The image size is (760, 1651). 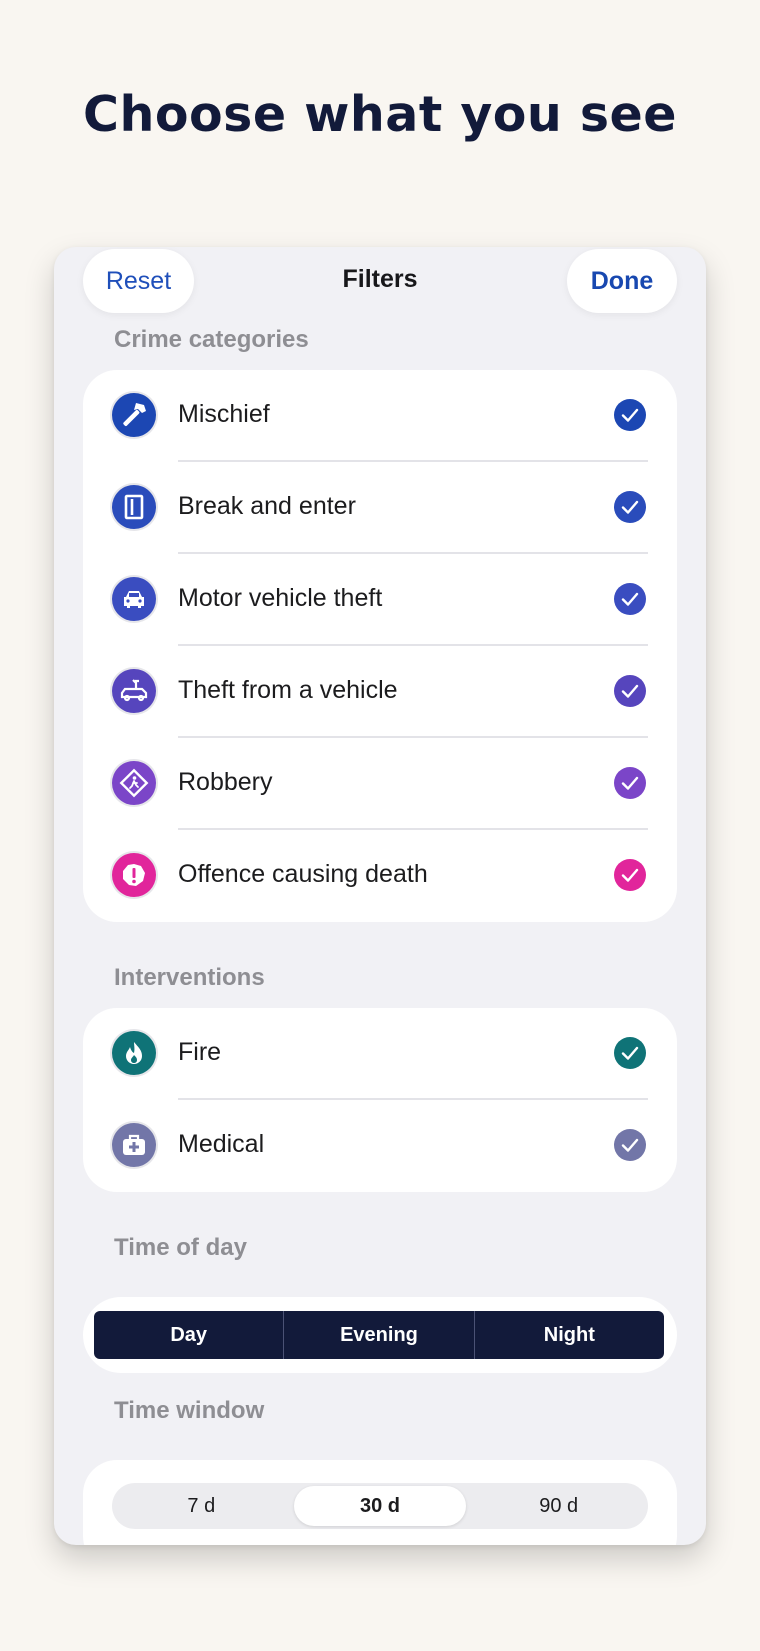 What do you see at coordinates (267, 506) in the screenshot?
I see `filter-label: Break and enter` at bounding box center [267, 506].